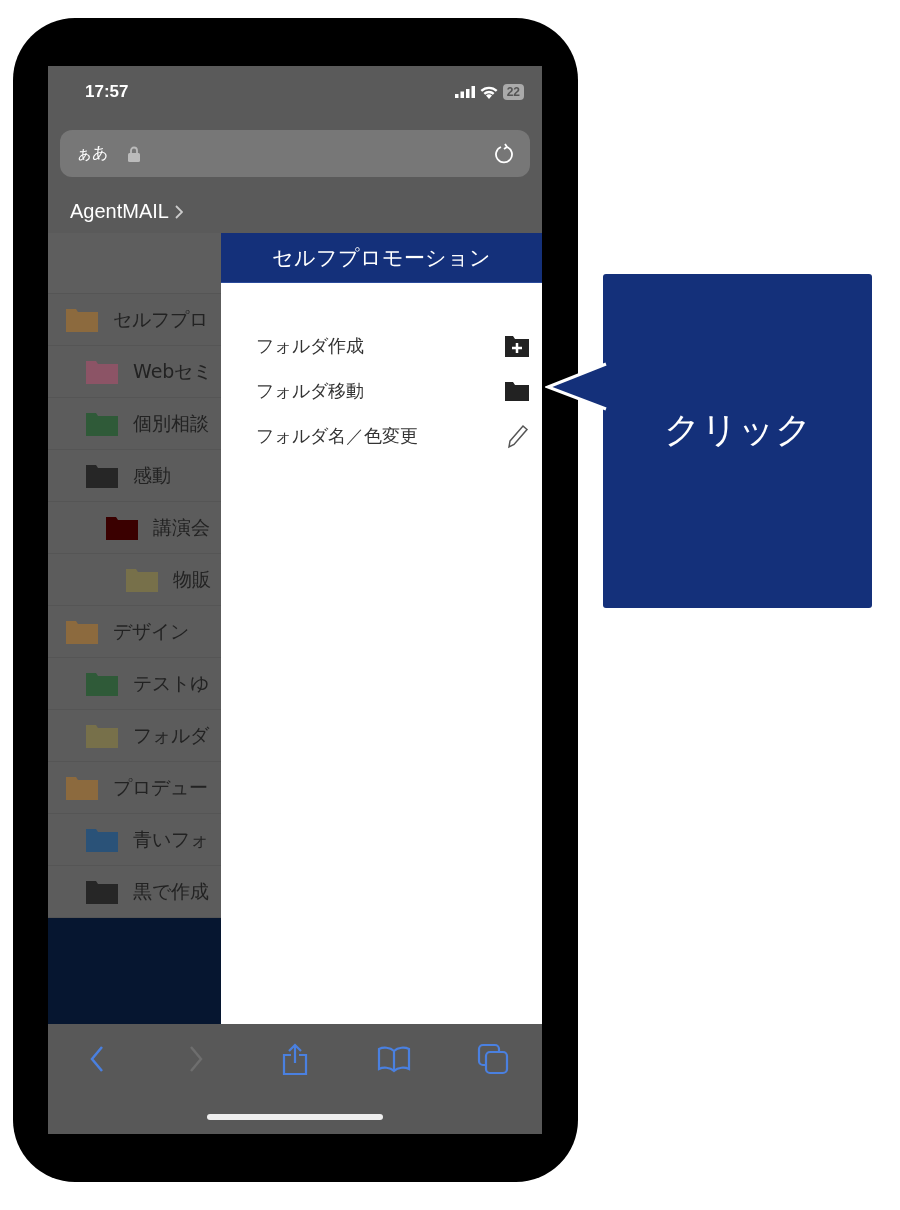  Describe the element at coordinates (517, 345) in the screenshot. I see `folder-plus-icon` at that location.